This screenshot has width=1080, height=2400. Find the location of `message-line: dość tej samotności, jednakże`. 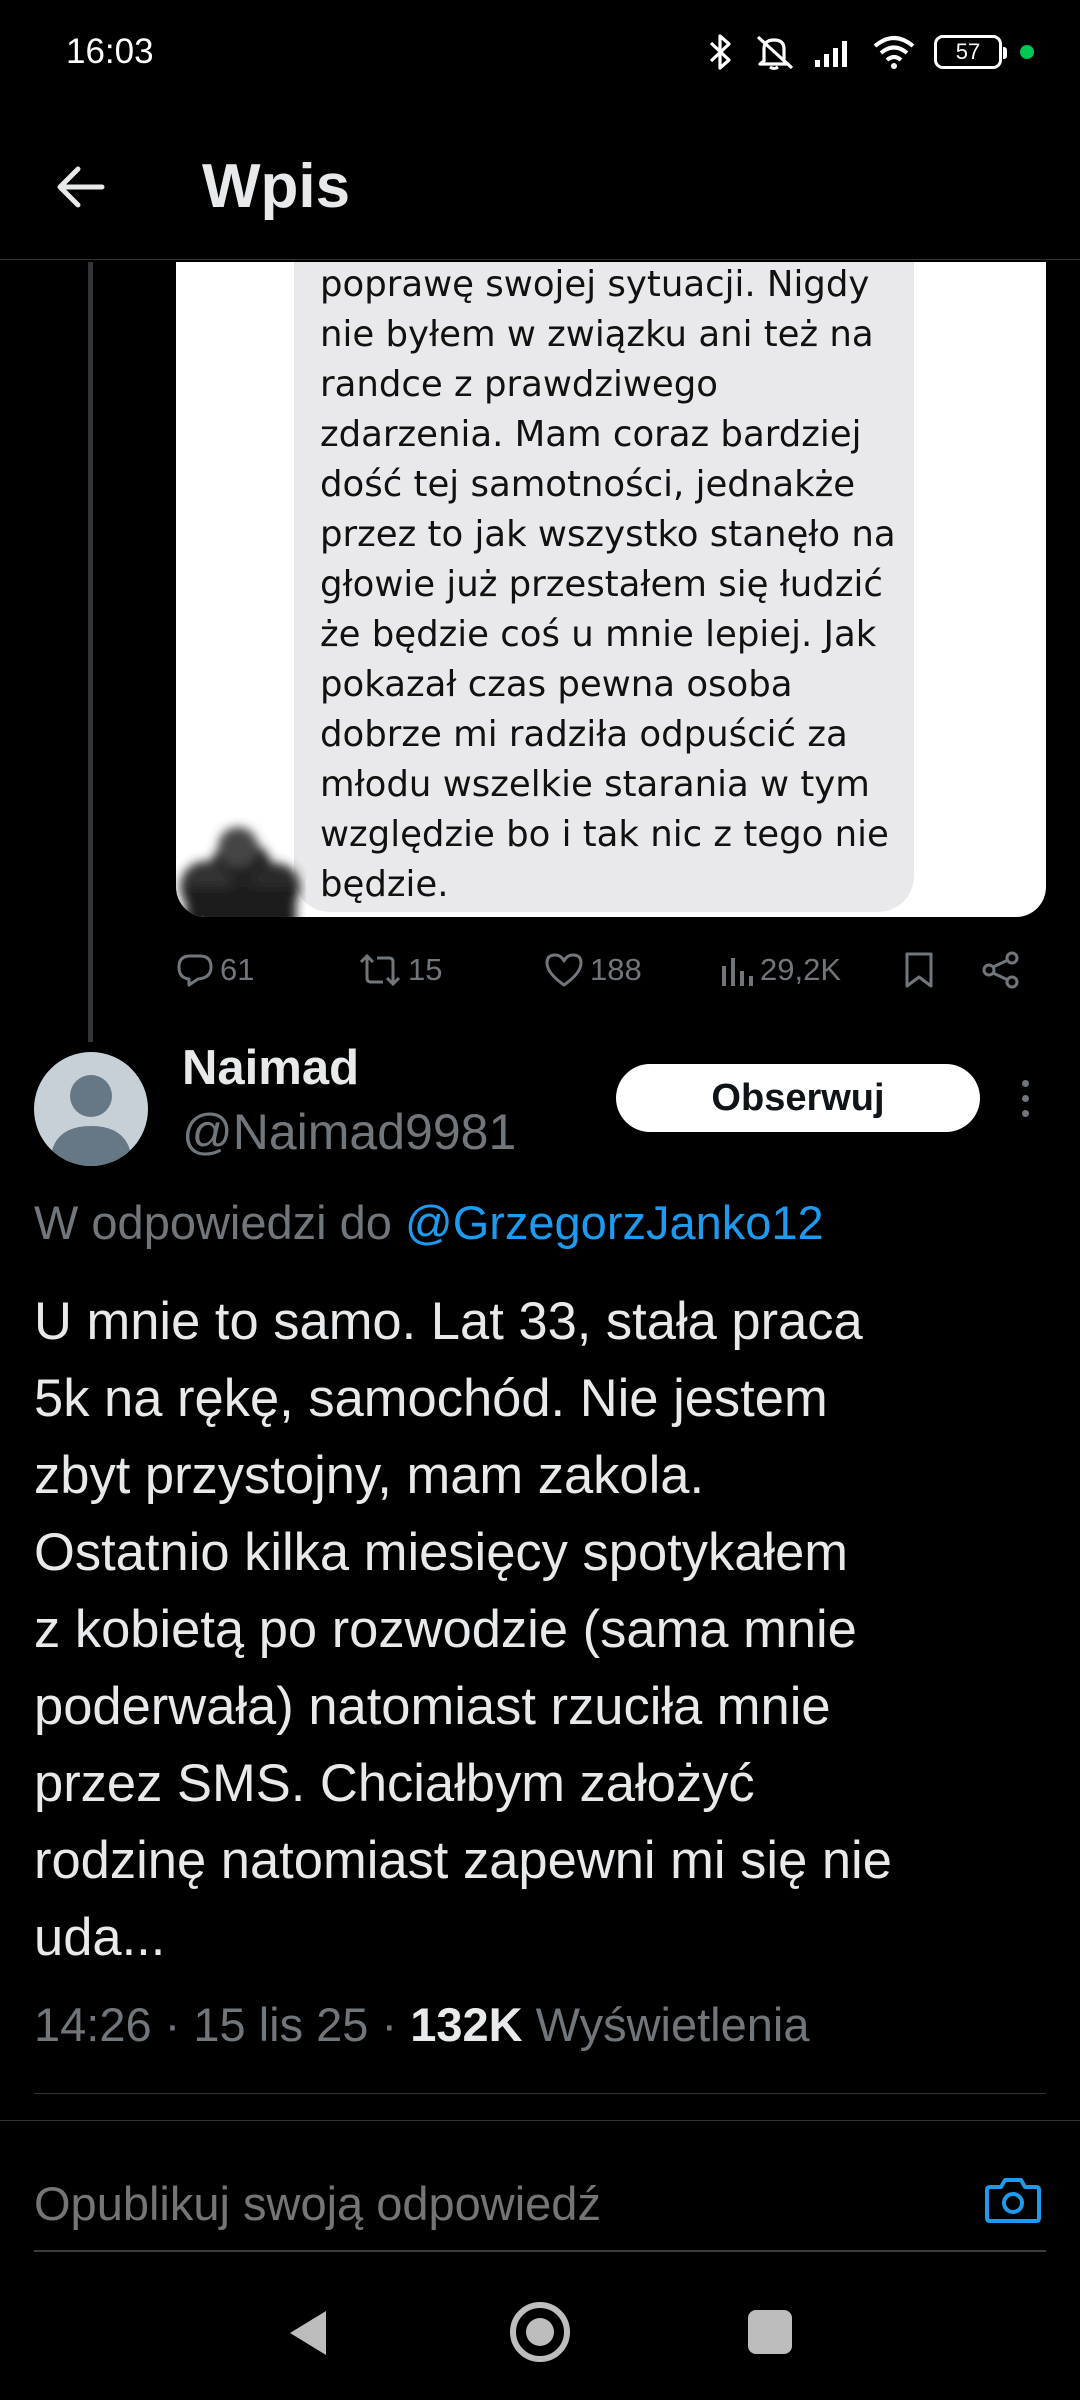

message-line: dość tej samotności, jednakże is located at coordinates (588, 484).